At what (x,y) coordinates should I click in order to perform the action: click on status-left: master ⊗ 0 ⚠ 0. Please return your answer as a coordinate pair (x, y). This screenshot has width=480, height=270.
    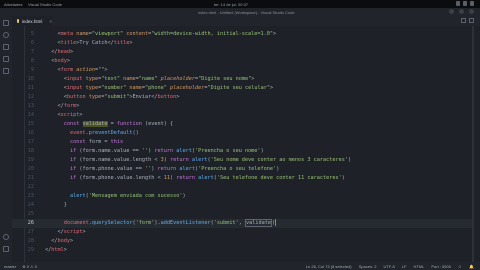
    Looking at the image, I should click on (20, 266).